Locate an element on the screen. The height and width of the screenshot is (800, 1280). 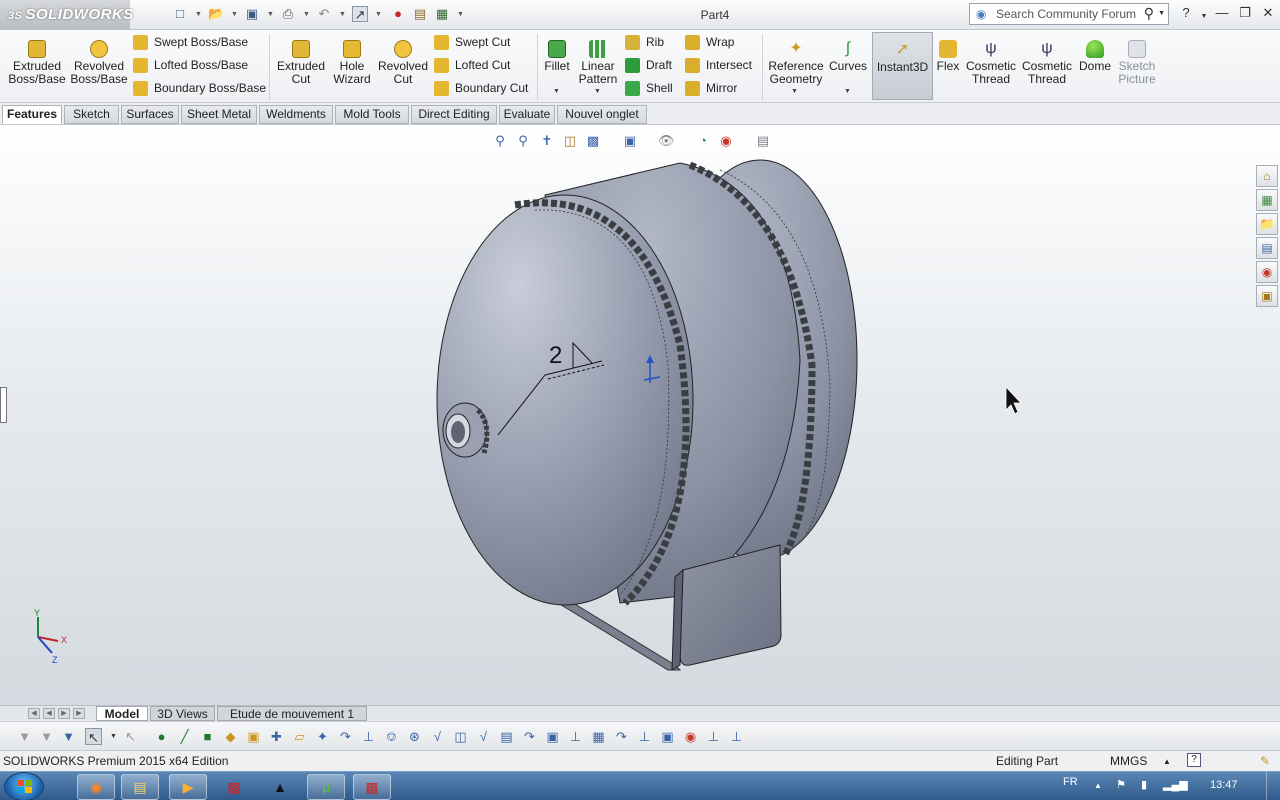
filter-surface-finish-icon: √ is located at coordinates (437, 736).